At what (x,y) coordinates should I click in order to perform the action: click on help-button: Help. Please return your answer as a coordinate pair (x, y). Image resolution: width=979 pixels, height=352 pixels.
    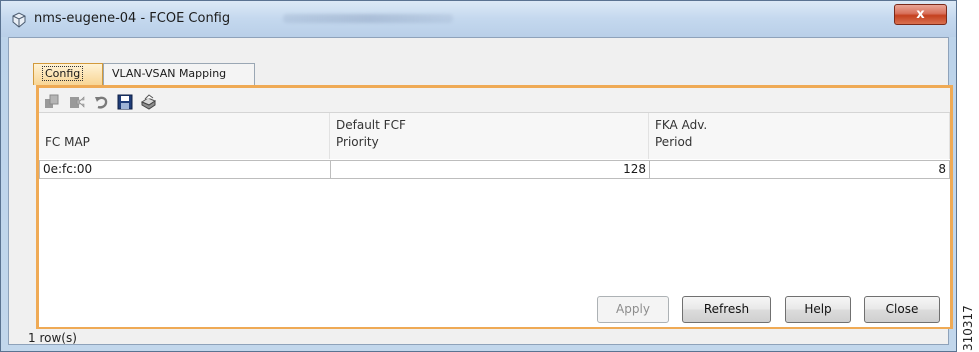
    Looking at the image, I should click on (818, 309).